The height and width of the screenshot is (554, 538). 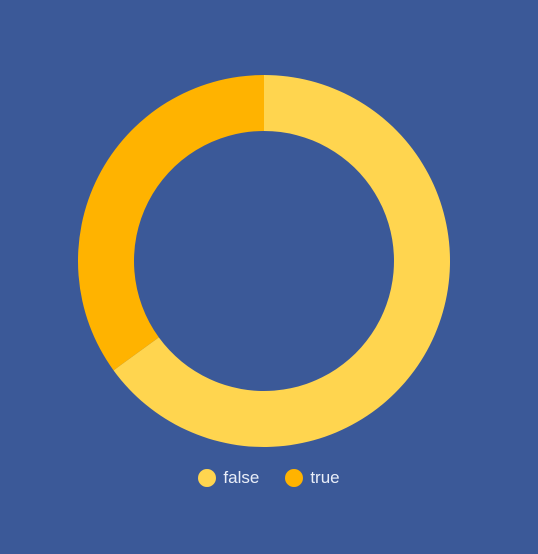 What do you see at coordinates (269, 478) in the screenshot?
I see `chart-legend: false true` at bounding box center [269, 478].